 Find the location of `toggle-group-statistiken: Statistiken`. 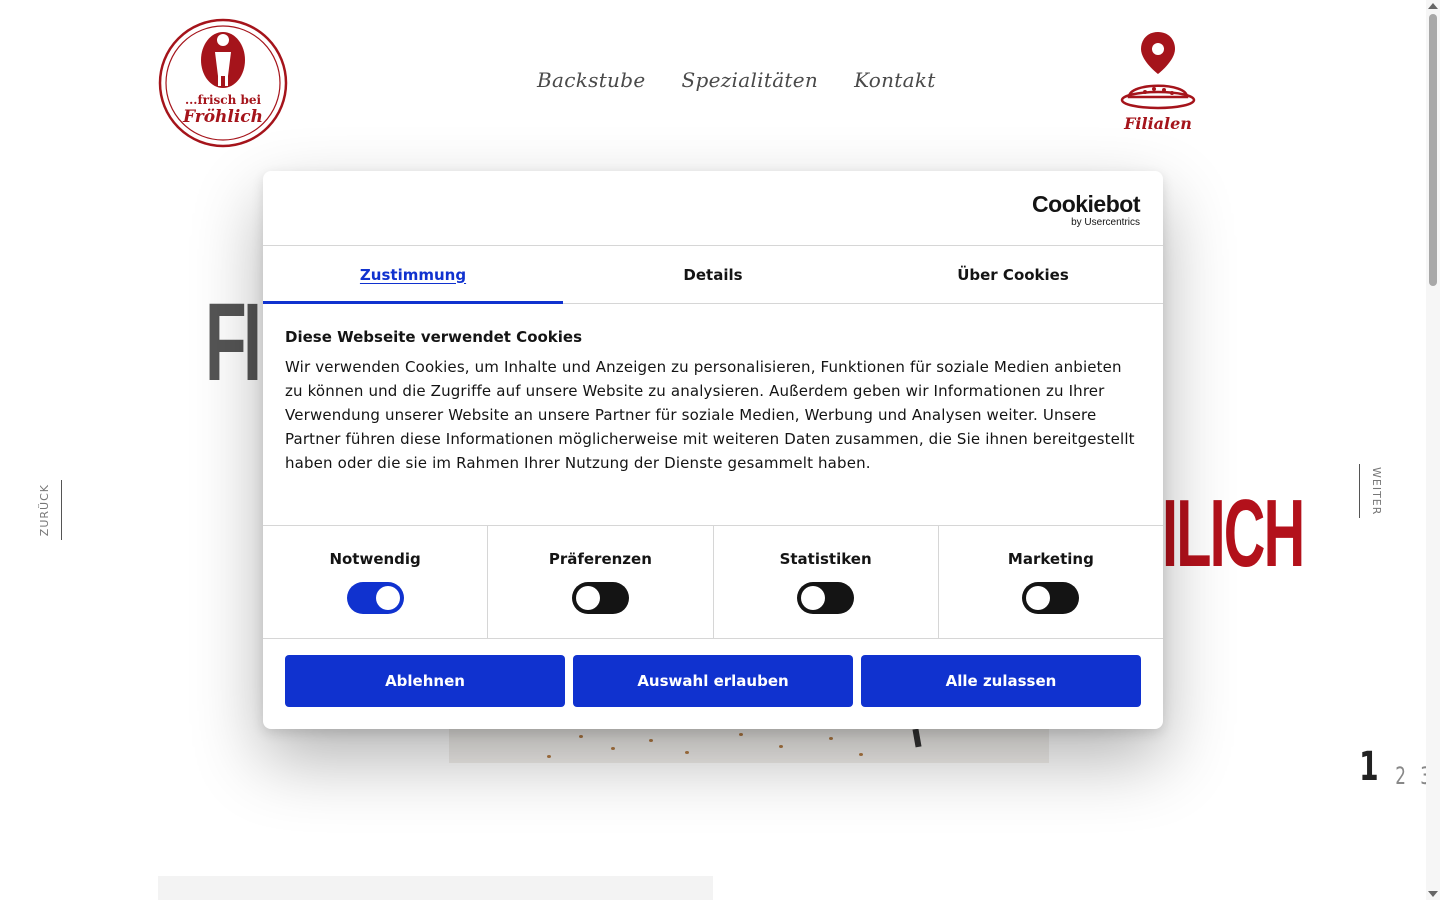

toggle-group-statistiken: Statistiken is located at coordinates (826, 582).